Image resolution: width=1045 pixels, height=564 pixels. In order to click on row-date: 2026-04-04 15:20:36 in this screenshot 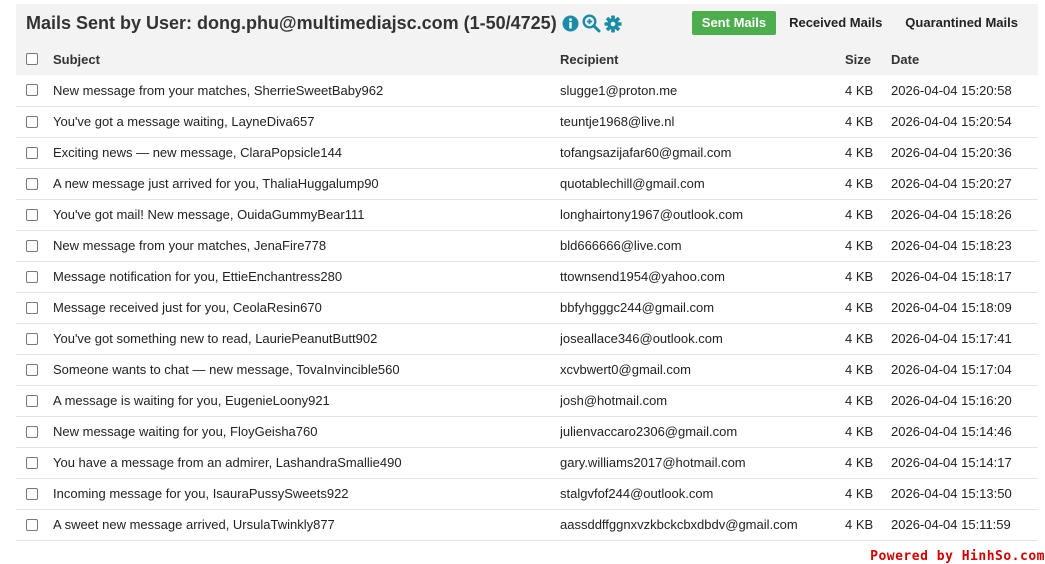, I will do `click(951, 152)`.